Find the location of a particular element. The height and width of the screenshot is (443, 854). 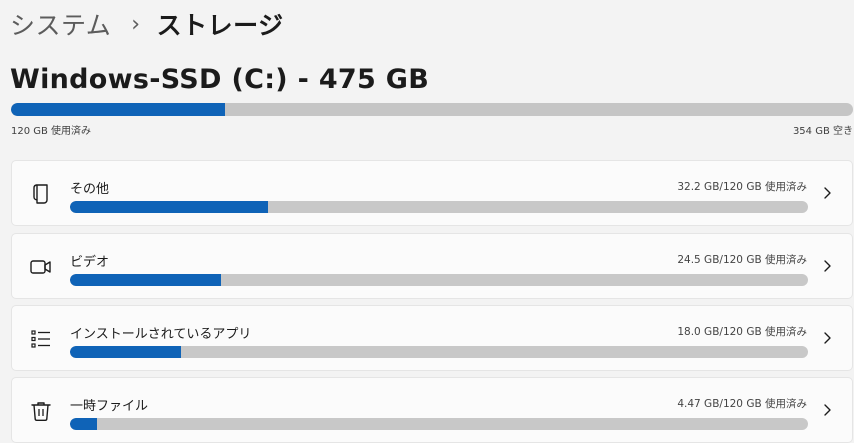

category-size: 32.2 GB/120 GB 使用済み is located at coordinates (742, 187).